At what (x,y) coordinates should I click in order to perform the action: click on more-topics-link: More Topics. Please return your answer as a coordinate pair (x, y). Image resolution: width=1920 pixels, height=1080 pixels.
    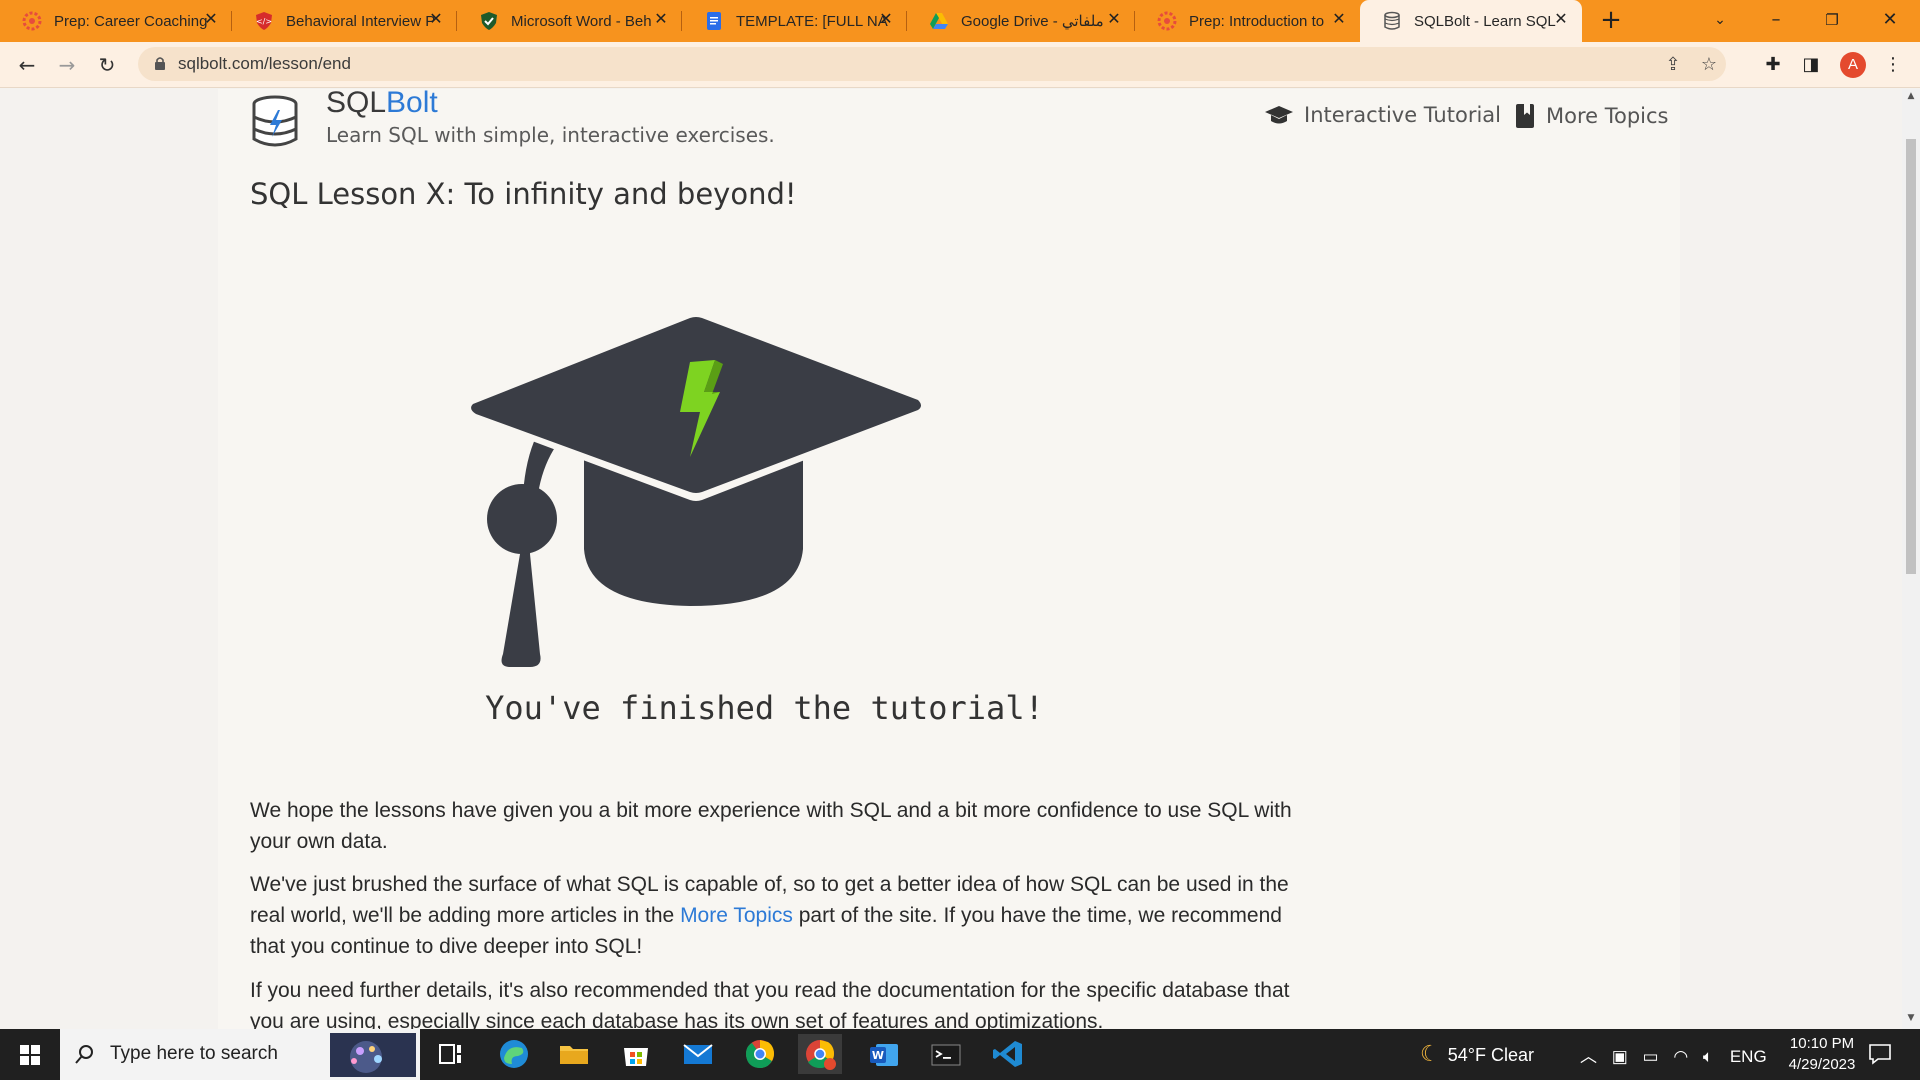
    Looking at the image, I should click on (736, 915).